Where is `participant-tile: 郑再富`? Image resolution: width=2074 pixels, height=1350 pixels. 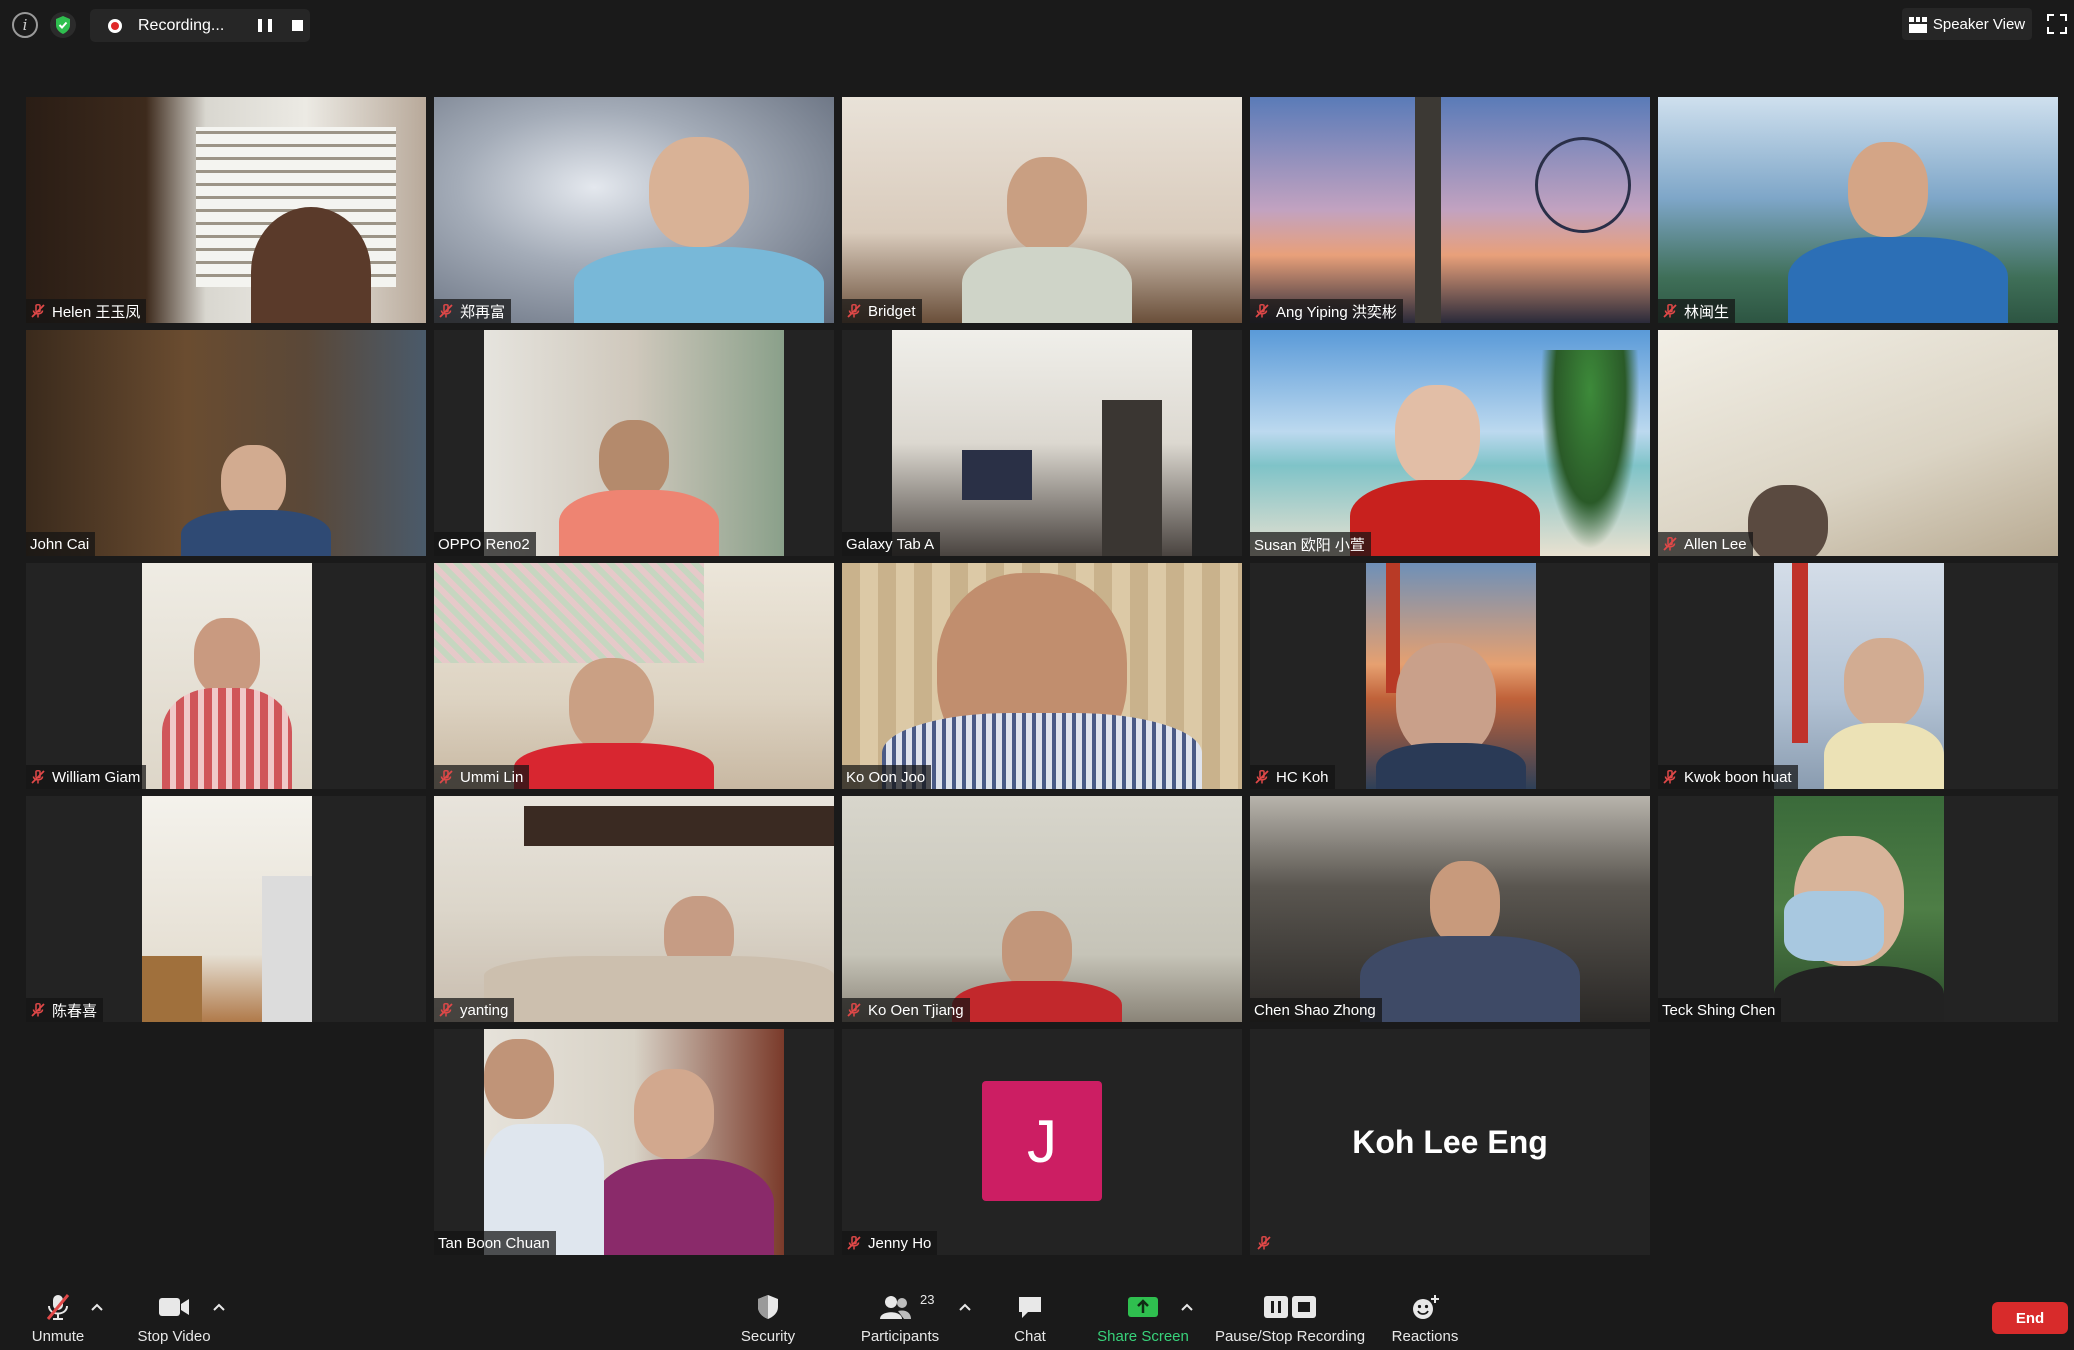
participant-tile: 郑再富 is located at coordinates (634, 210).